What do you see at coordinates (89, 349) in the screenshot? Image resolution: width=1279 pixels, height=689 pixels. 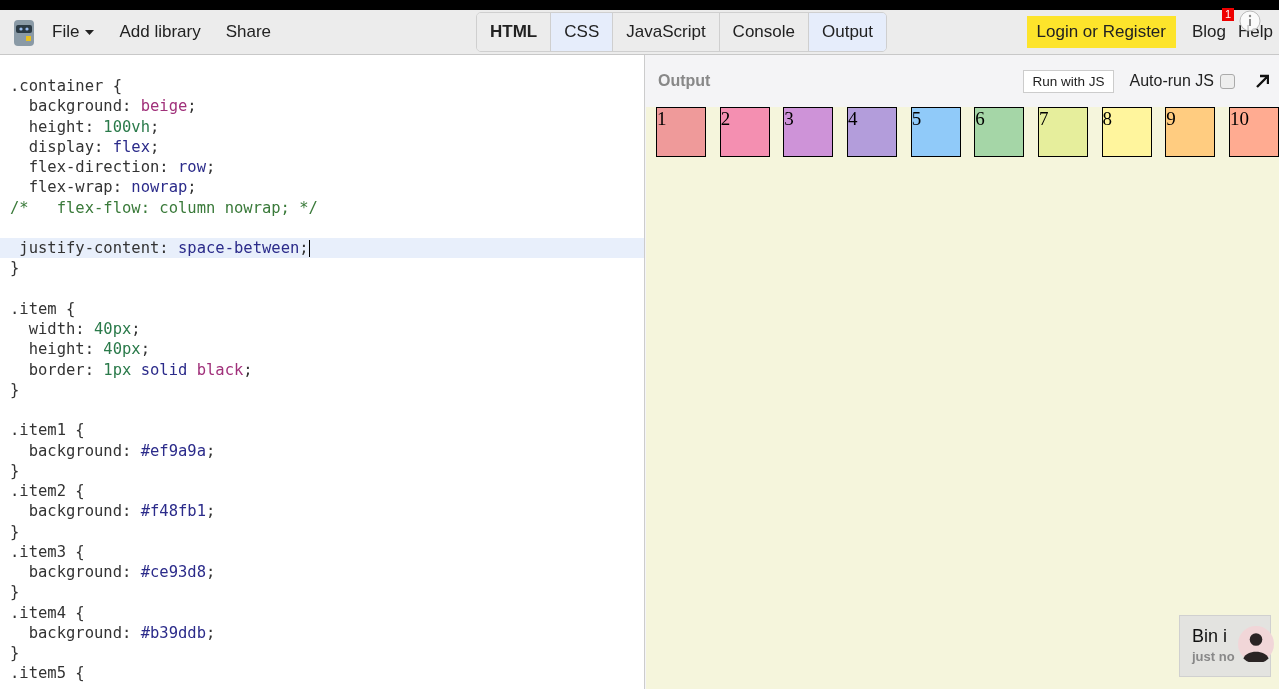 I see `code-line: height: 40px;` at bounding box center [89, 349].